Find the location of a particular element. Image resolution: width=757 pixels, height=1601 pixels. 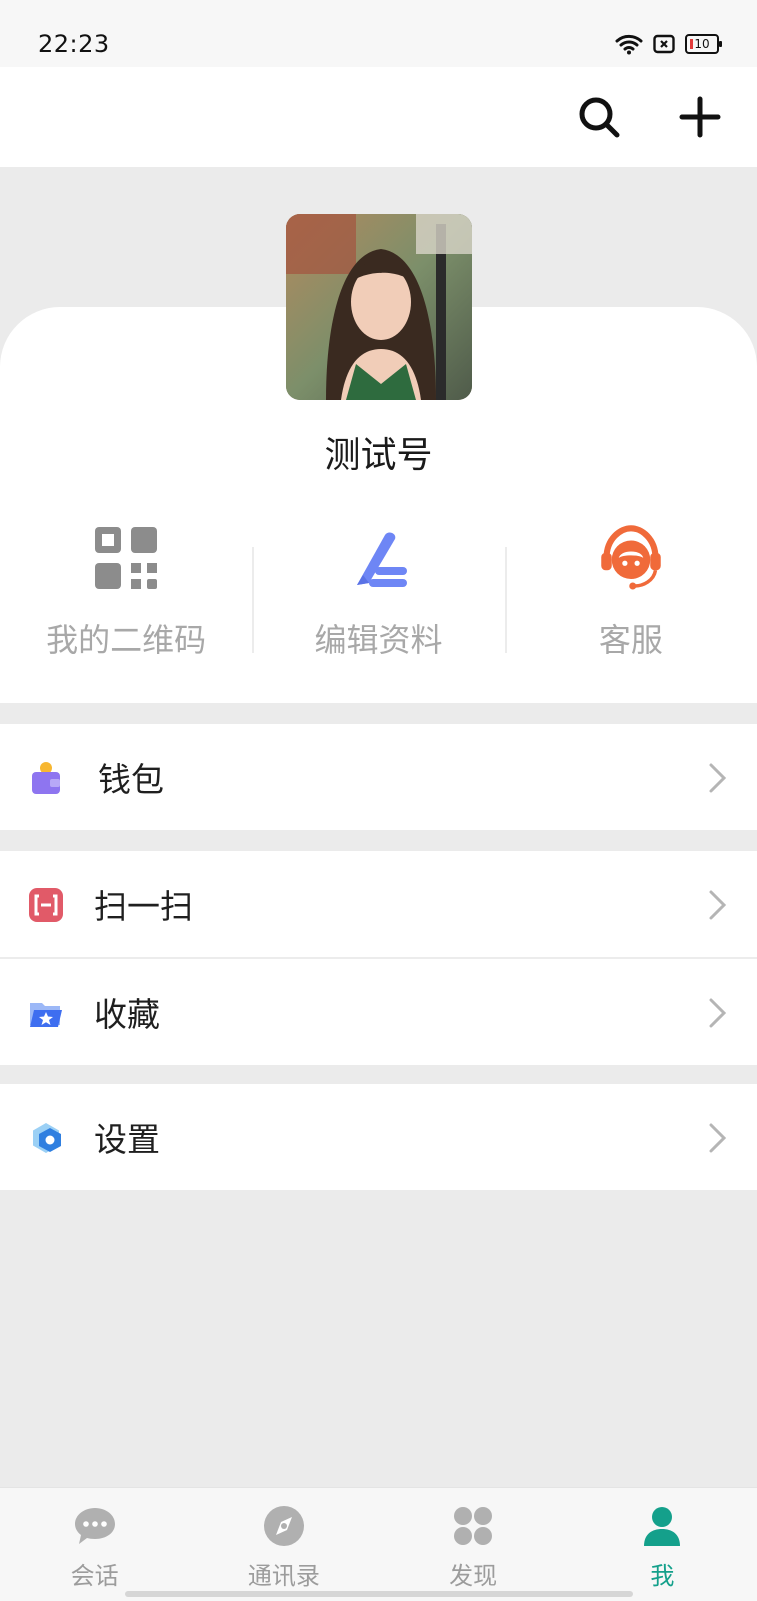

customer-service-button: 客服 is located at coordinates (630, 585).